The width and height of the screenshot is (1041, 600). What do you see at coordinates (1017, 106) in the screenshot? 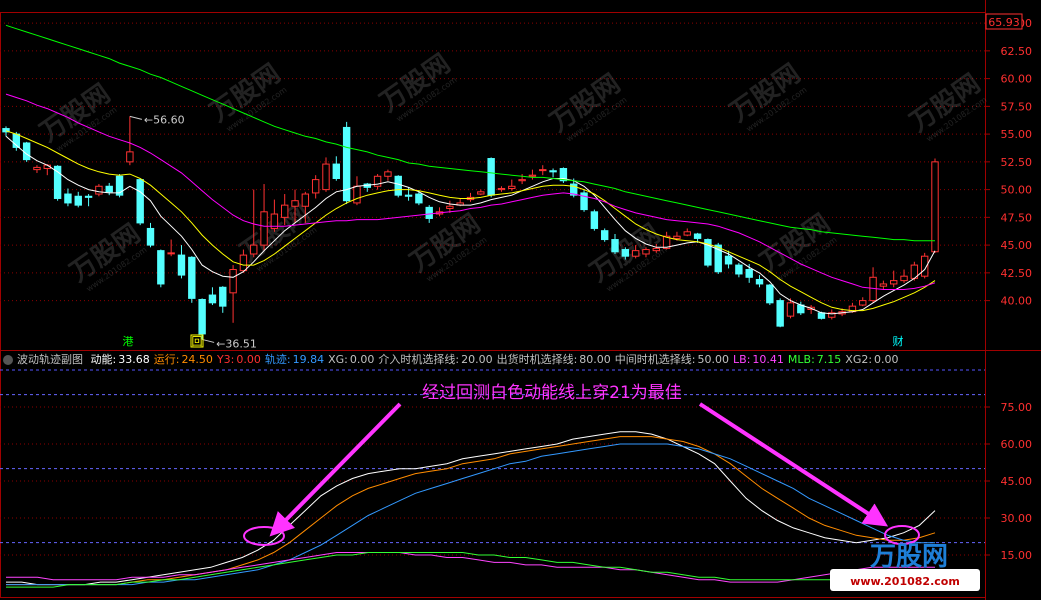
I see `price-tick-label: 57.50` at bounding box center [1017, 106].